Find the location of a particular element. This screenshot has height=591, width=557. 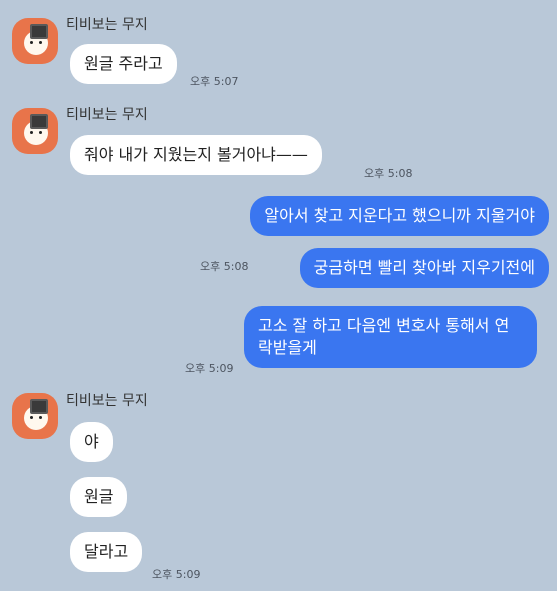

message-bubble-outgoing: 고소 잘 하고 다음엔 변호사 통해서 연락받을게 is located at coordinates (390, 337).